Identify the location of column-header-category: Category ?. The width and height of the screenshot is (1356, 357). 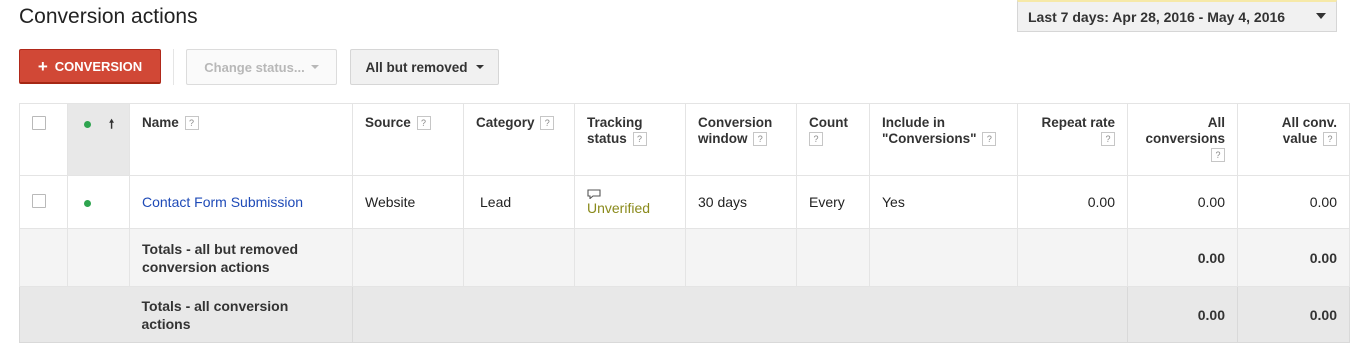
(519, 139).